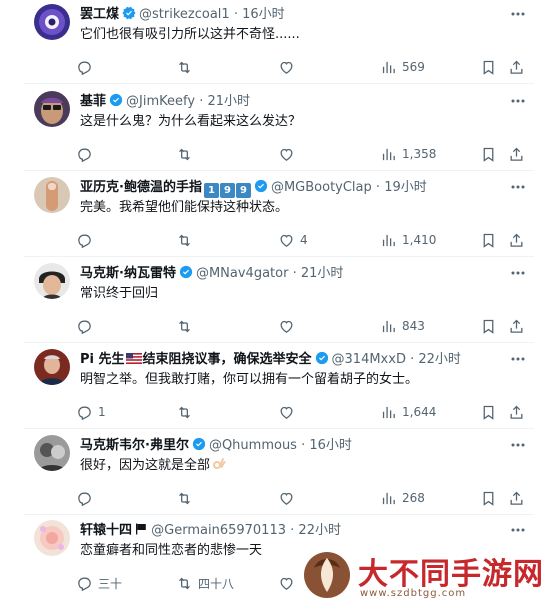 The image size is (550, 603). I want to click on retweet-icon, so click(184, 583).